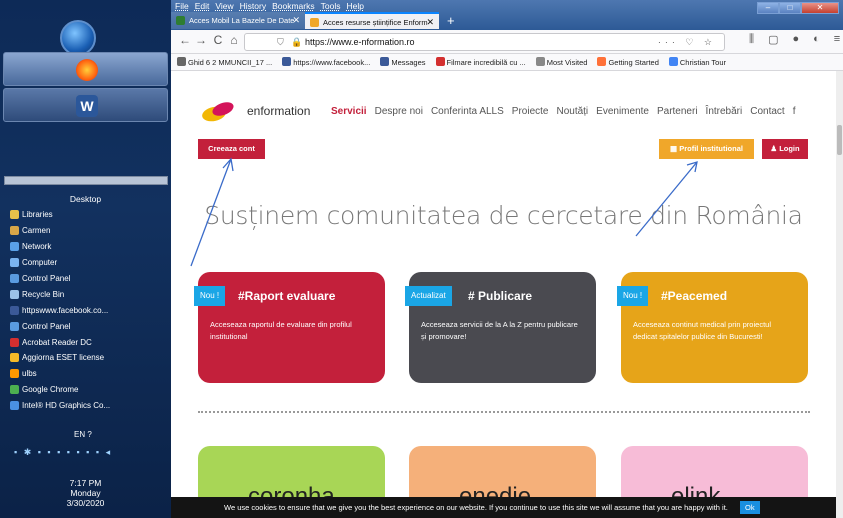  What do you see at coordinates (60, 374) in the screenshot?
I see `desktop-shortcut-item: ulbs` at bounding box center [60, 374].